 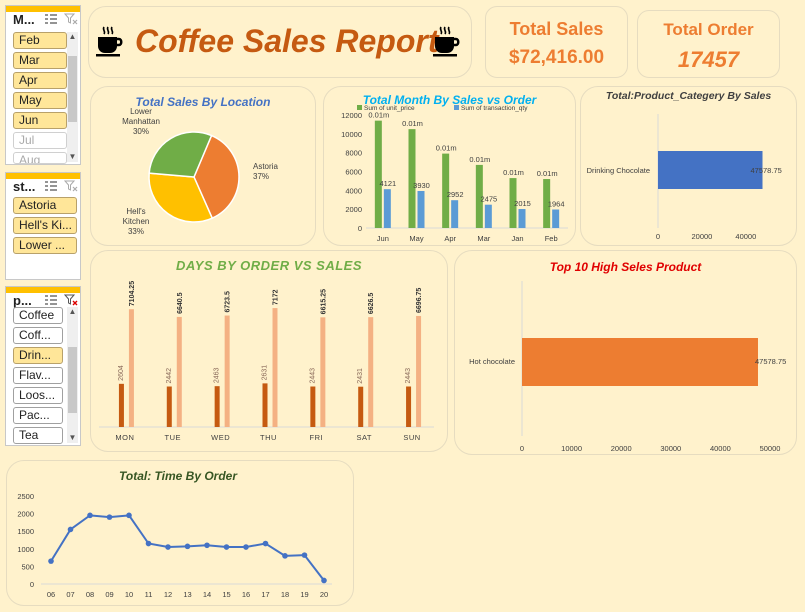 What do you see at coordinates (708, 59) in the screenshot?
I see `kpi-value: 17457` at bounding box center [708, 59].